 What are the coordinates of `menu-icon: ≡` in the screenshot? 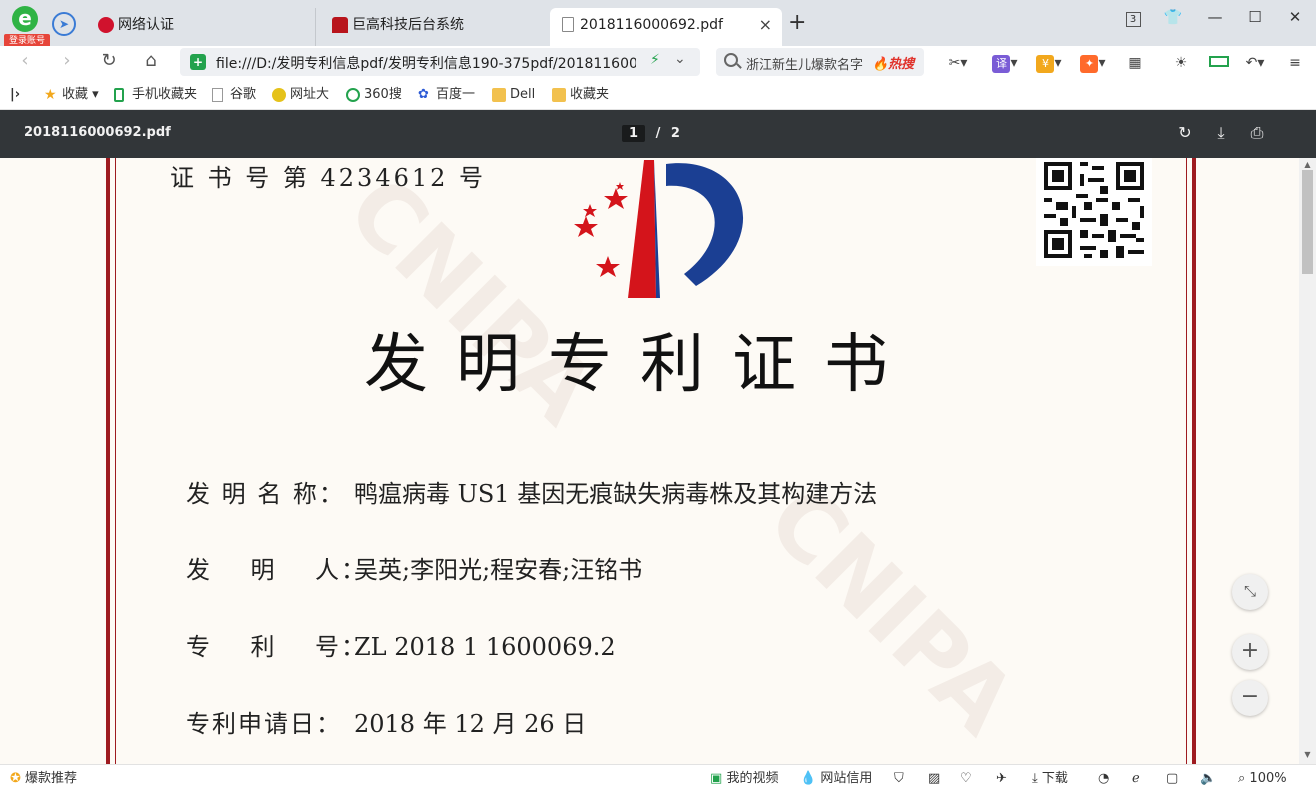 It's located at (1295, 63).